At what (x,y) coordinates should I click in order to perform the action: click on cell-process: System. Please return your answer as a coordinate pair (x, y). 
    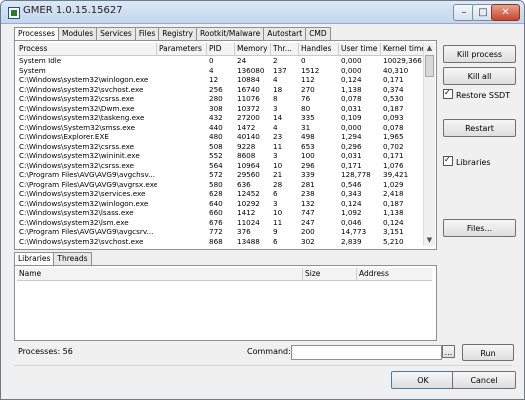
    Looking at the image, I should click on (32, 70).